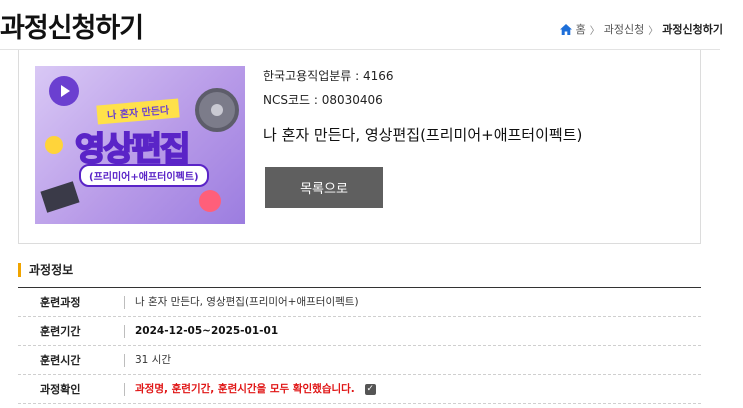  I want to click on row-value: 2024-12-05~2025-01-01, so click(201, 331).